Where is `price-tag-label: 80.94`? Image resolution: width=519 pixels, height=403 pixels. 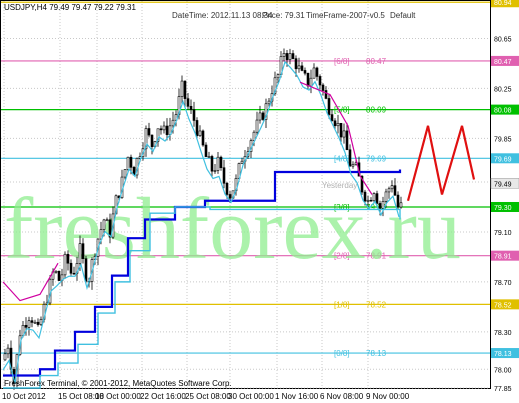
price-tag-label: 80.94 is located at coordinates (503, 3).